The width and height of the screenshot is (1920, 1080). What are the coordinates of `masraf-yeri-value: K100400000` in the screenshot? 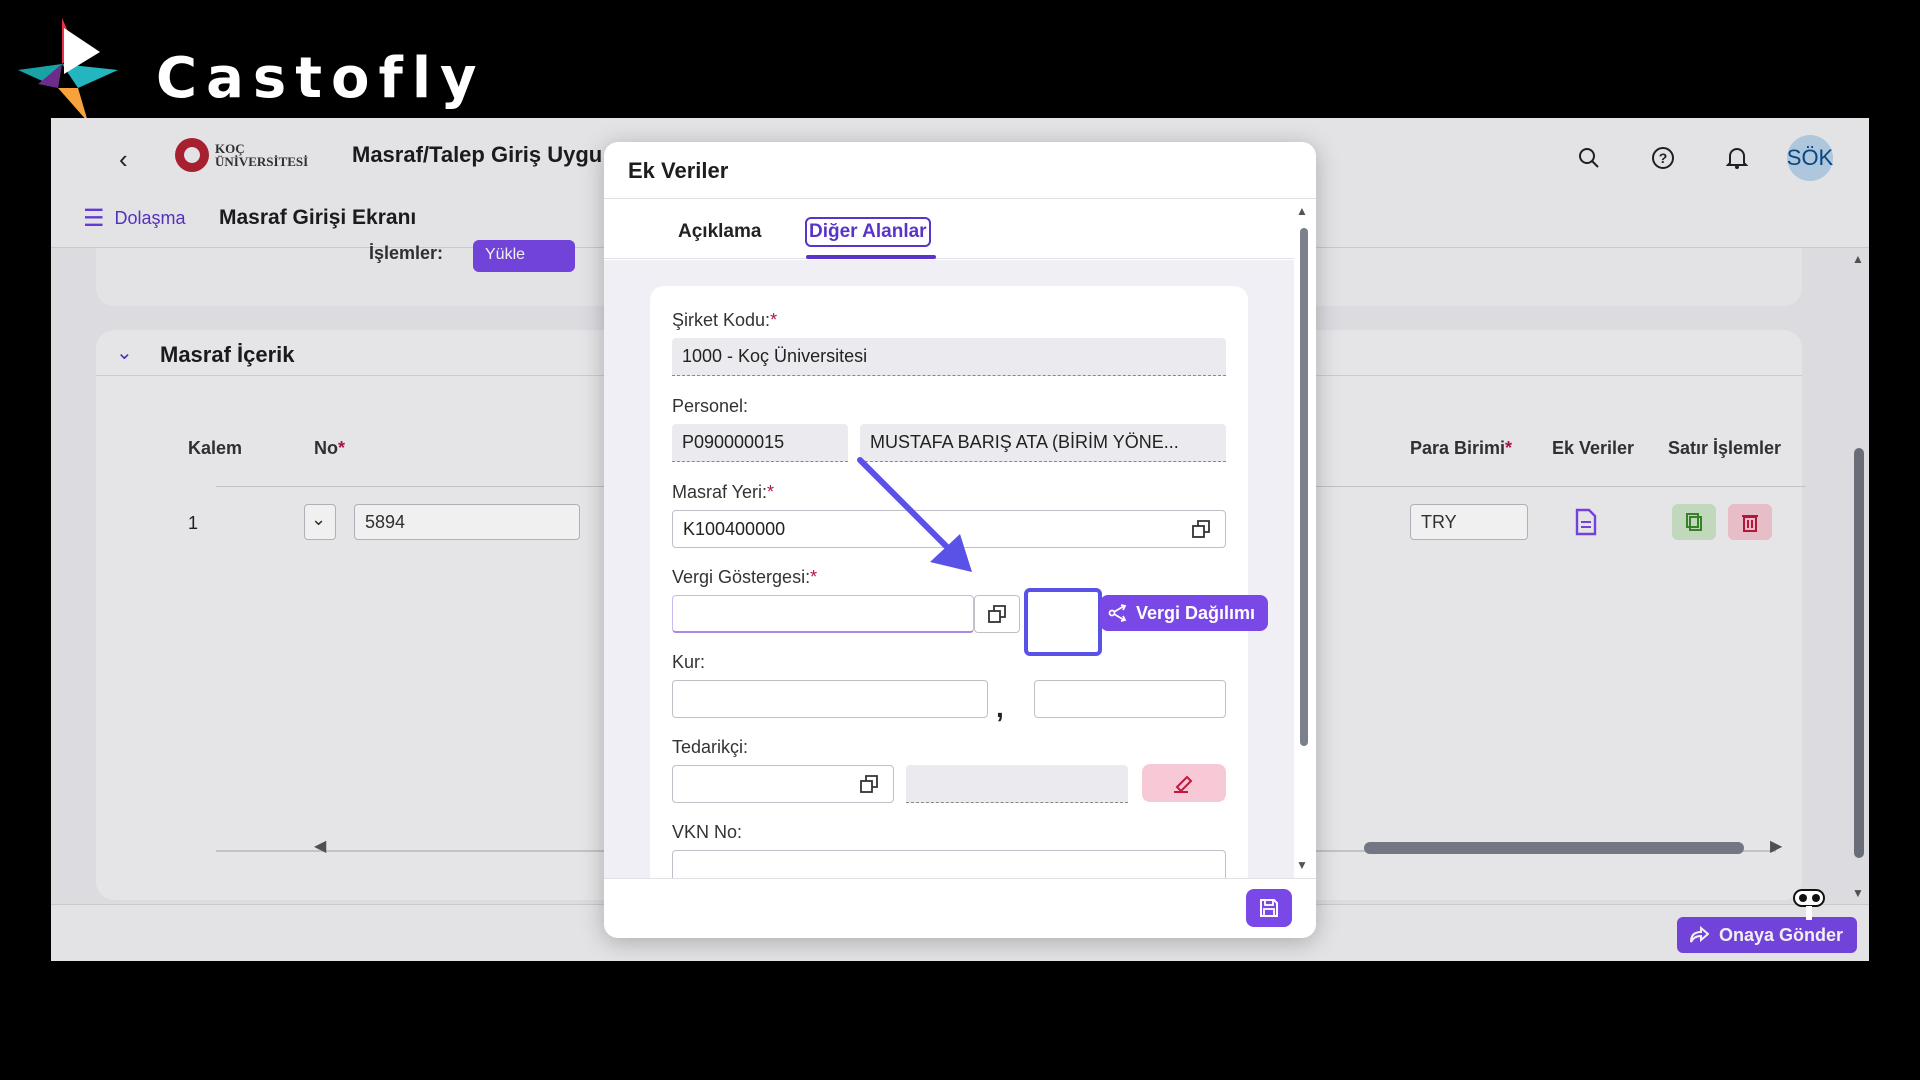 It's located at (734, 529).